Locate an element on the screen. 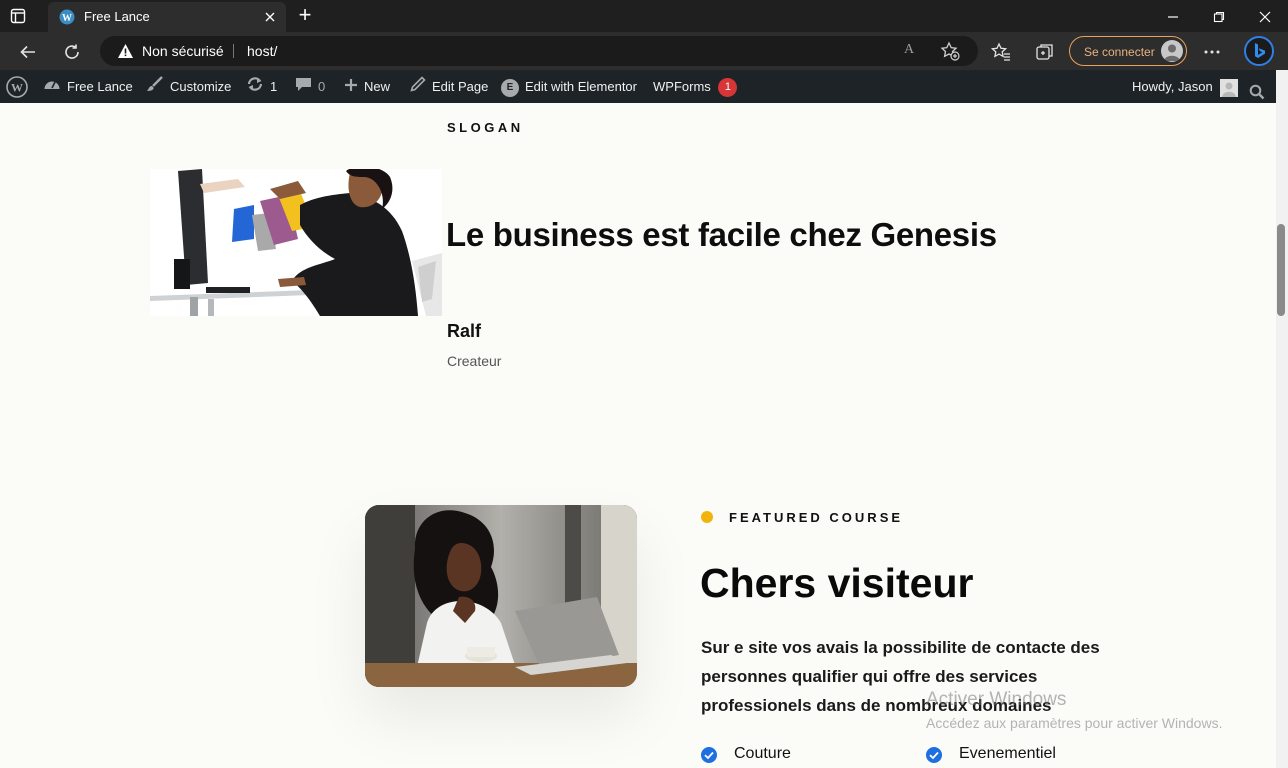 This screenshot has width=1288, height=768. elementor-icon: E is located at coordinates (510, 87).